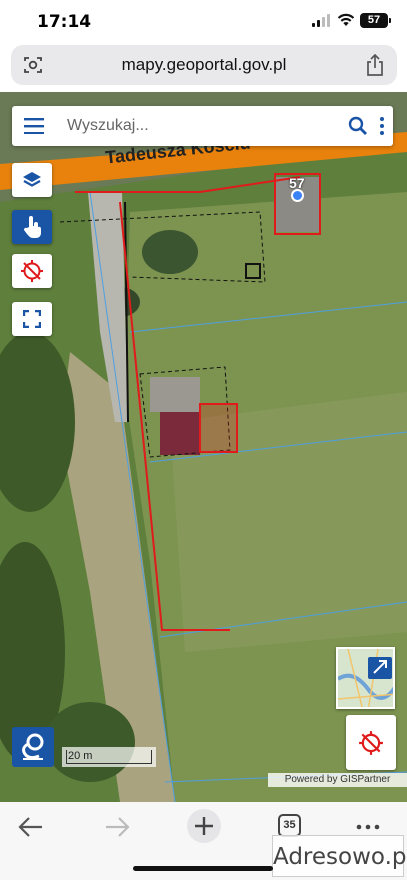 This screenshot has height=880, width=407. Describe the element at coordinates (203, 22) in the screenshot. I see `status-bar: 17:14 57` at that location.